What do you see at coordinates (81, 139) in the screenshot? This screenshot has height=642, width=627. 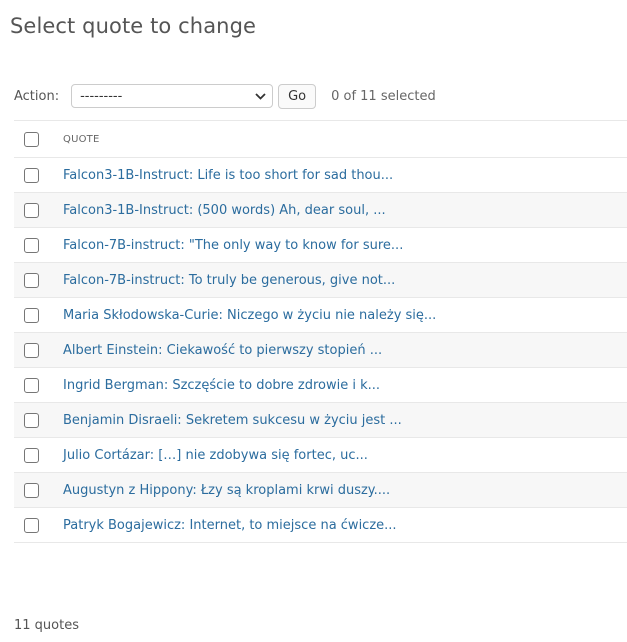 I see `column-header-quote: QUOTE` at bounding box center [81, 139].